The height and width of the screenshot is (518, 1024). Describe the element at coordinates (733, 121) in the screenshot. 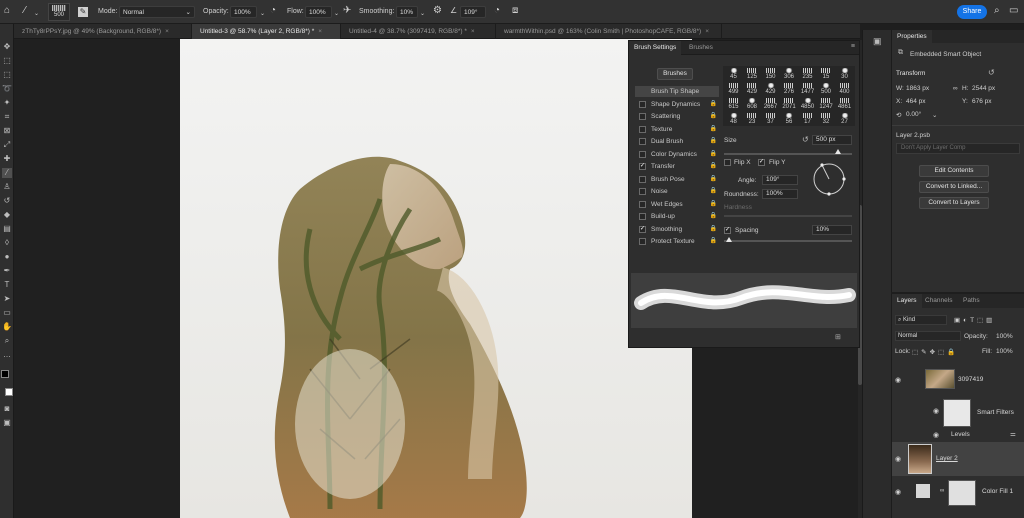

I see `brush-tip-preset: 48` at that location.